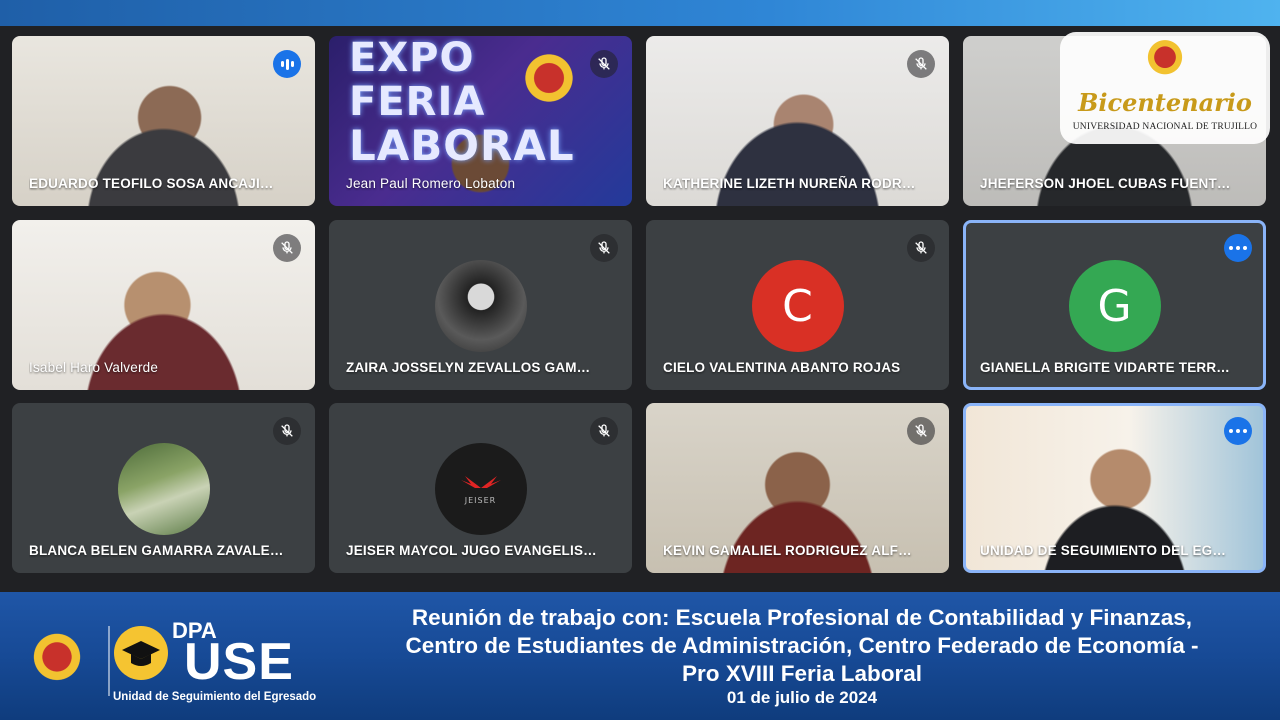  What do you see at coordinates (109, 661) in the screenshot?
I see `divider` at bounding box center [109, 661].